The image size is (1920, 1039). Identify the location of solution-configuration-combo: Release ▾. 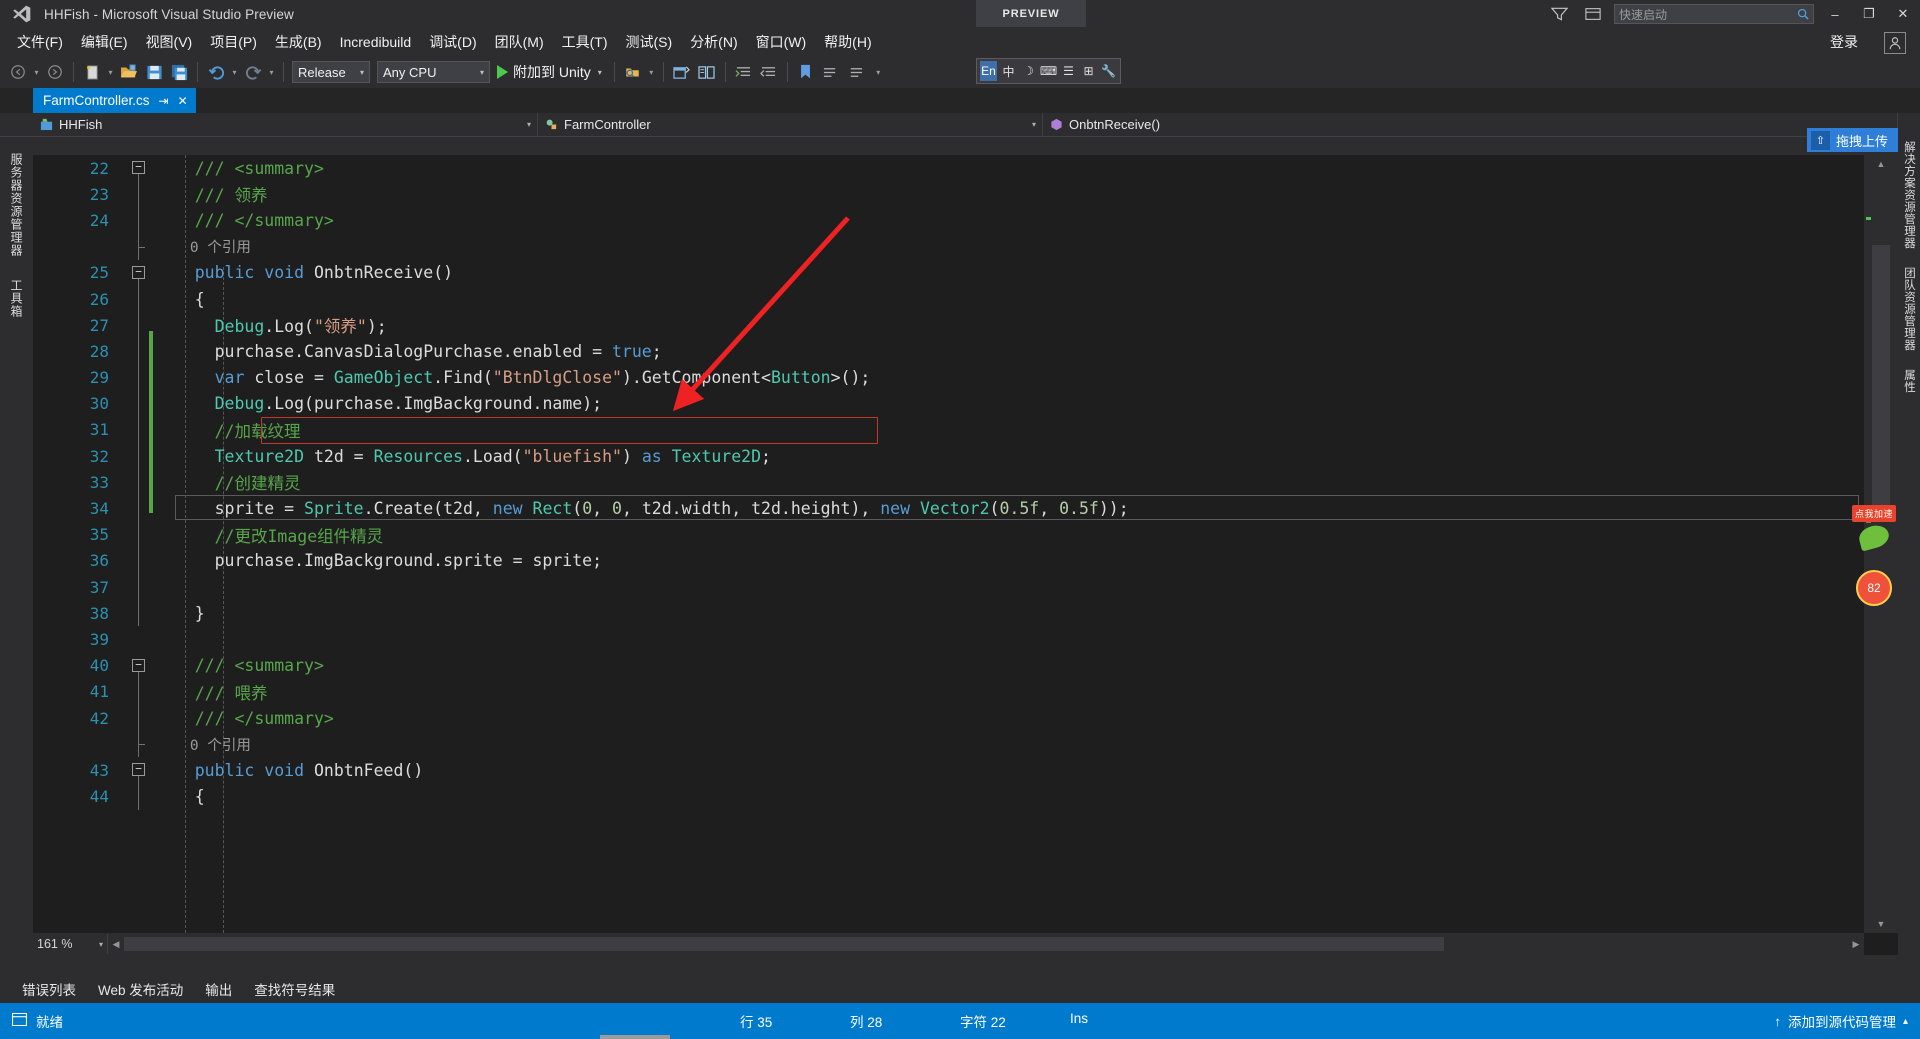
(331, 72).